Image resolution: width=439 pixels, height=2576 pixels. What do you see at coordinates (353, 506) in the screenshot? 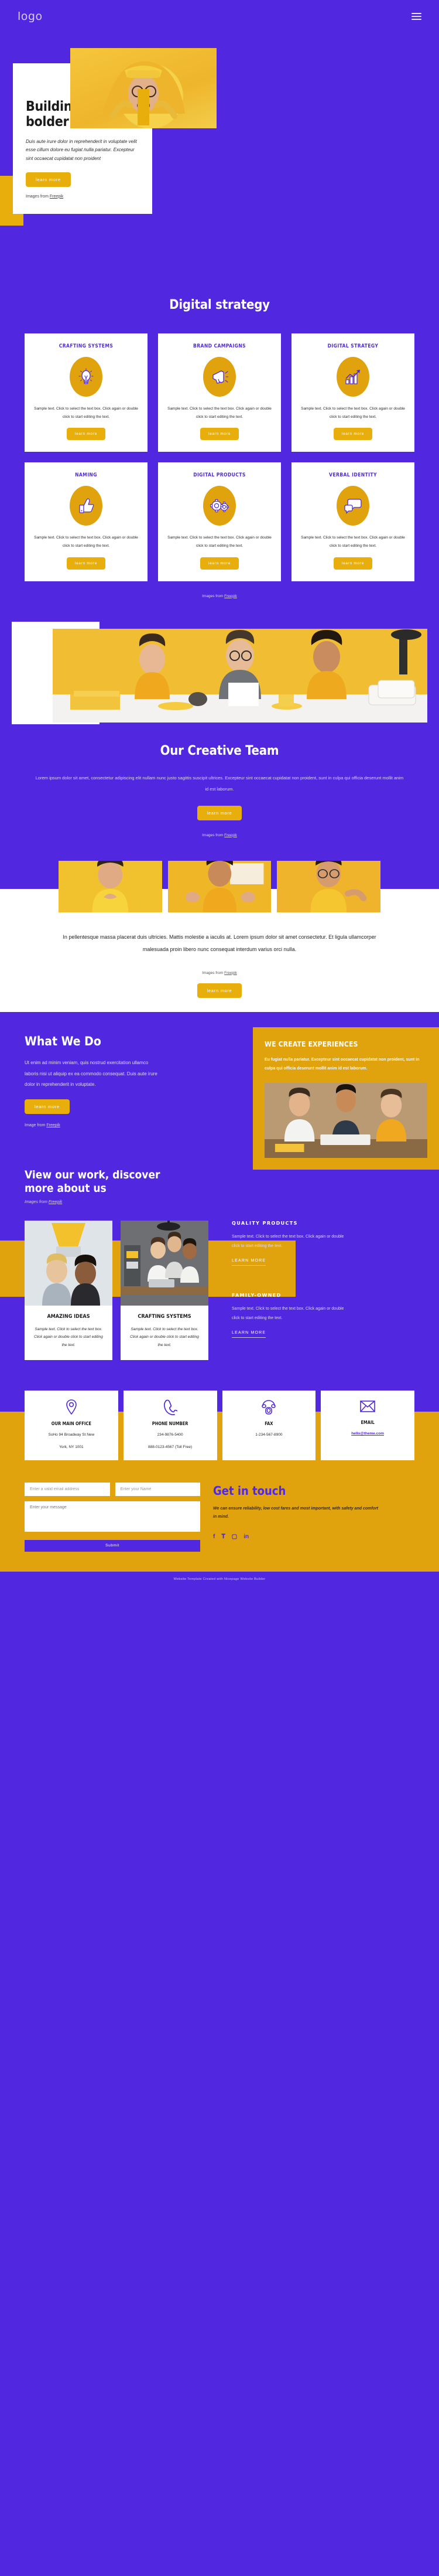
I see `speech-bubbles-icon` at bounding box center [353, 506].